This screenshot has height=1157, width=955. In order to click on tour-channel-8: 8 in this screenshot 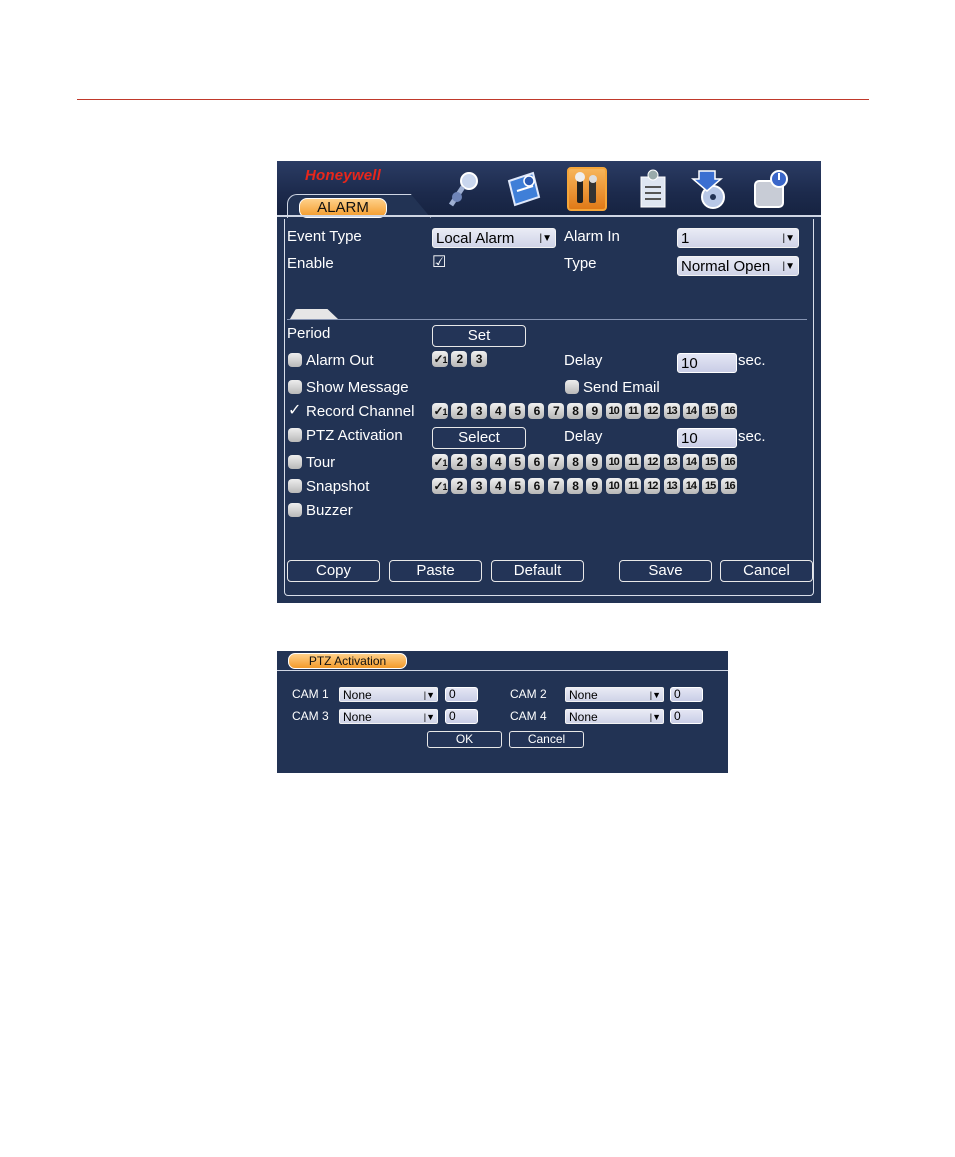, I will do `click(575, 462)`.